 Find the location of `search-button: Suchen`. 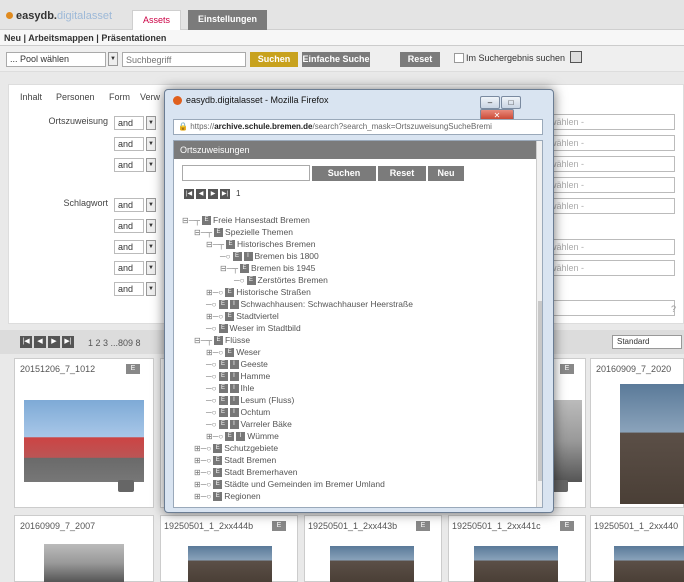

search-button: Suchen is located at coordinates (274, 59).